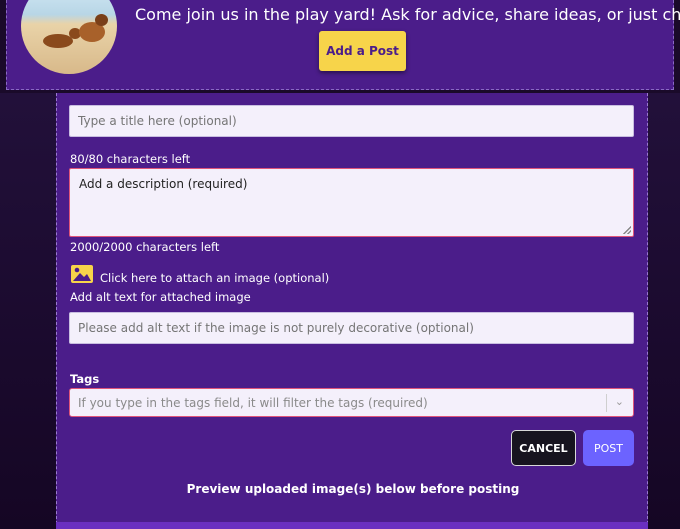 The image size is (680, 529). I want to click on image-icon, so click(82, 274).